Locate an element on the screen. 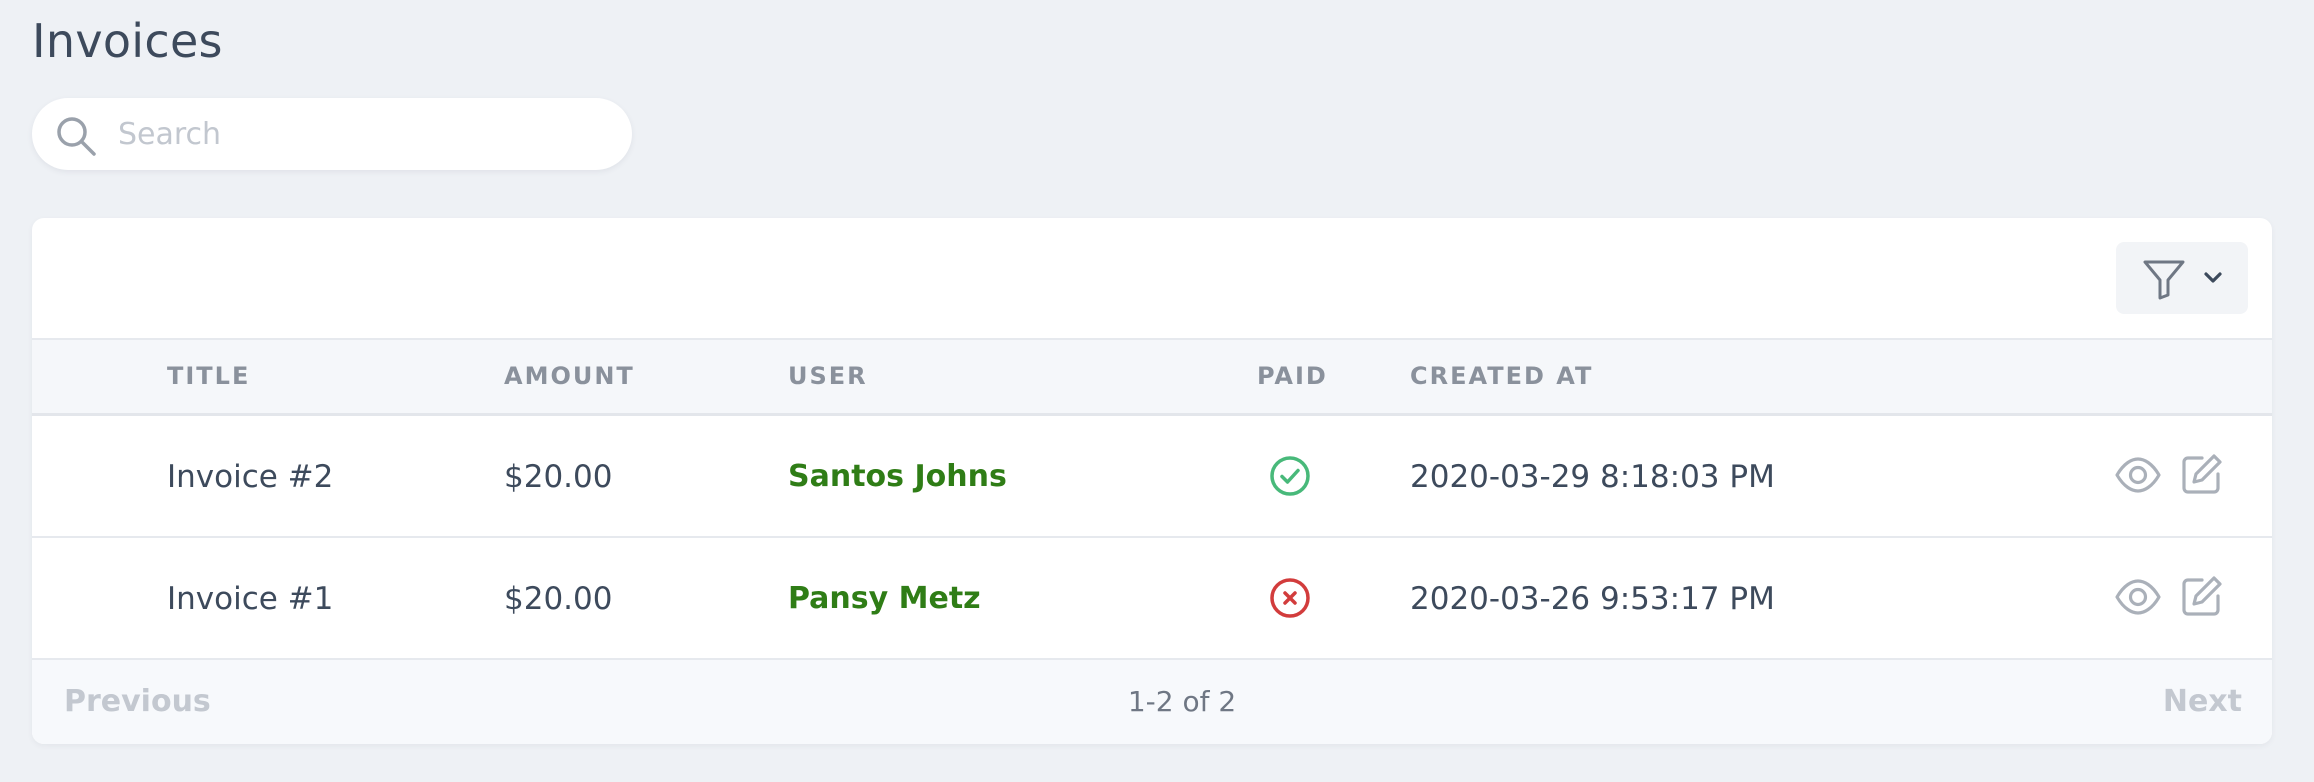  search-input is located at coordinates (363, 134).